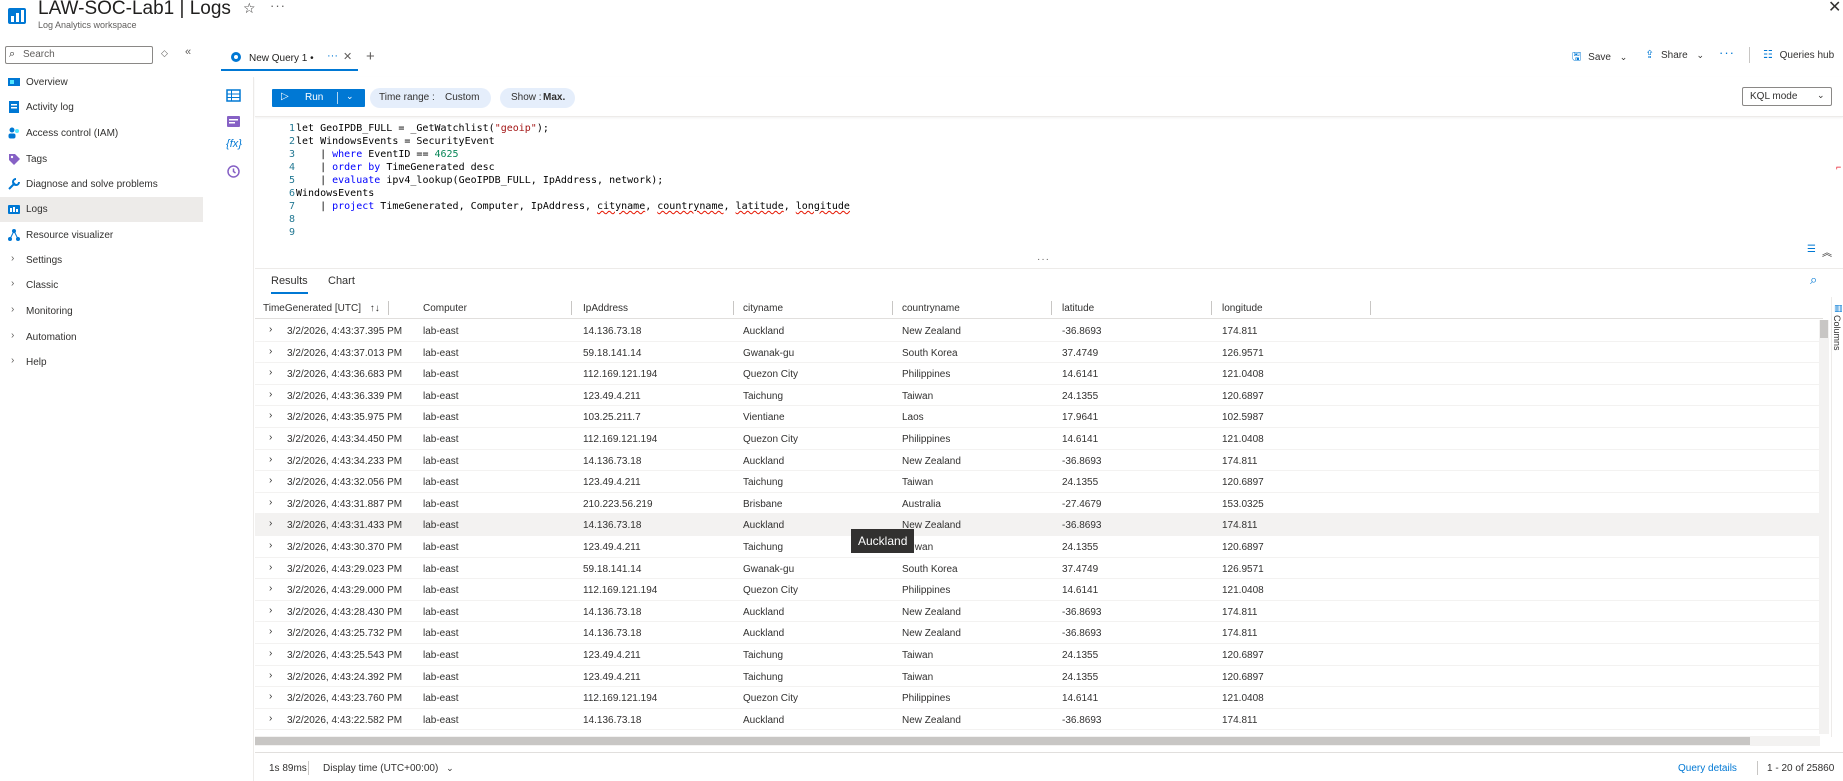 The width and height of the screenshot is (1843, 781). What do you see at coordinates (344, 720) in the screenshot?
I see `time-generated-cell: 3/2/2026, 4:43:22.582 PM` at bounding box center [344, 720].